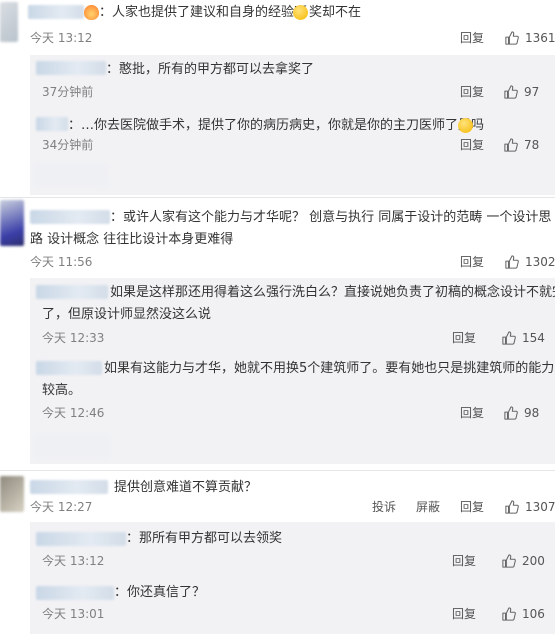 The height and width of the screenshot is (634, 555). Describe the element at coordinates (160, 592) in the screenshot. I see `reply-text: ：你还真信了？` at that location.